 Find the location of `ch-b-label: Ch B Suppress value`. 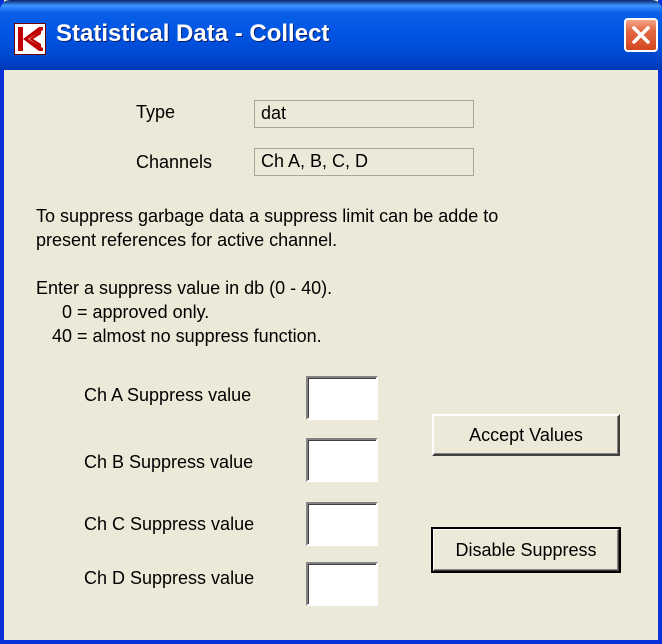

ch-b-label: Ch B Suppress value is located at coordinates (169, 462).